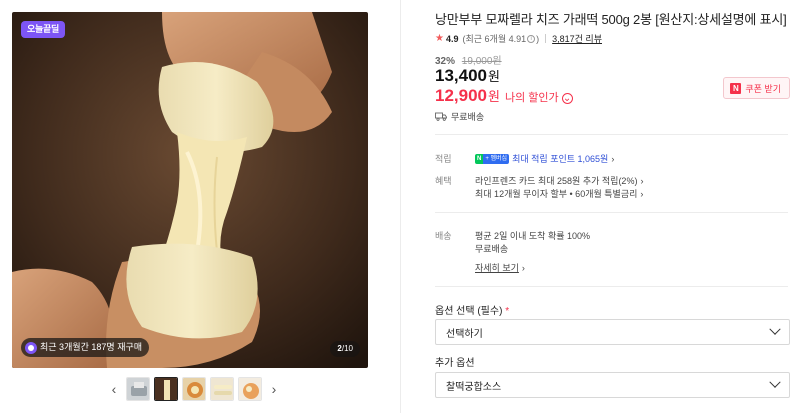 The width and height of the screenshot is (800, 413). What do you see at coordinates (443, 159) in the screenshot?
I see `points-label: 적립` at bounding box center [443, 159].